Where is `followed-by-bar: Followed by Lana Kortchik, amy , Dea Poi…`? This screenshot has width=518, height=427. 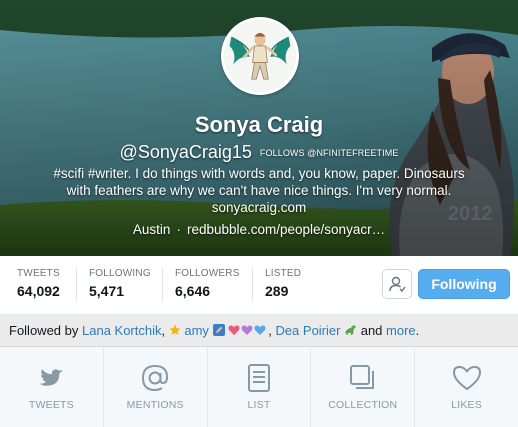
followed-by-bar: Followed by Lana Kortchik, amy , Dea Poi… is located at coordinates (259, 330).